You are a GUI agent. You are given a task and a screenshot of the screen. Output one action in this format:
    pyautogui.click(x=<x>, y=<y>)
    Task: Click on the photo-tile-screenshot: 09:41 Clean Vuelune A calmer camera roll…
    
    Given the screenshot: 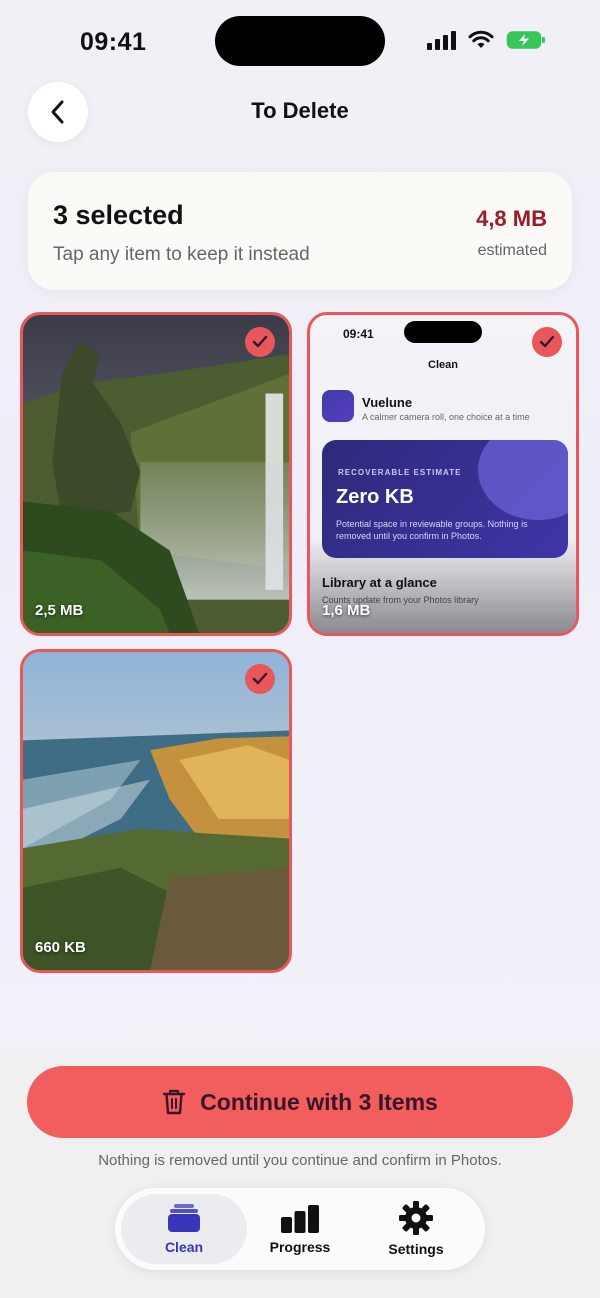 What is the action you would take?
    pyautogui.click(x=443, y=474)
    